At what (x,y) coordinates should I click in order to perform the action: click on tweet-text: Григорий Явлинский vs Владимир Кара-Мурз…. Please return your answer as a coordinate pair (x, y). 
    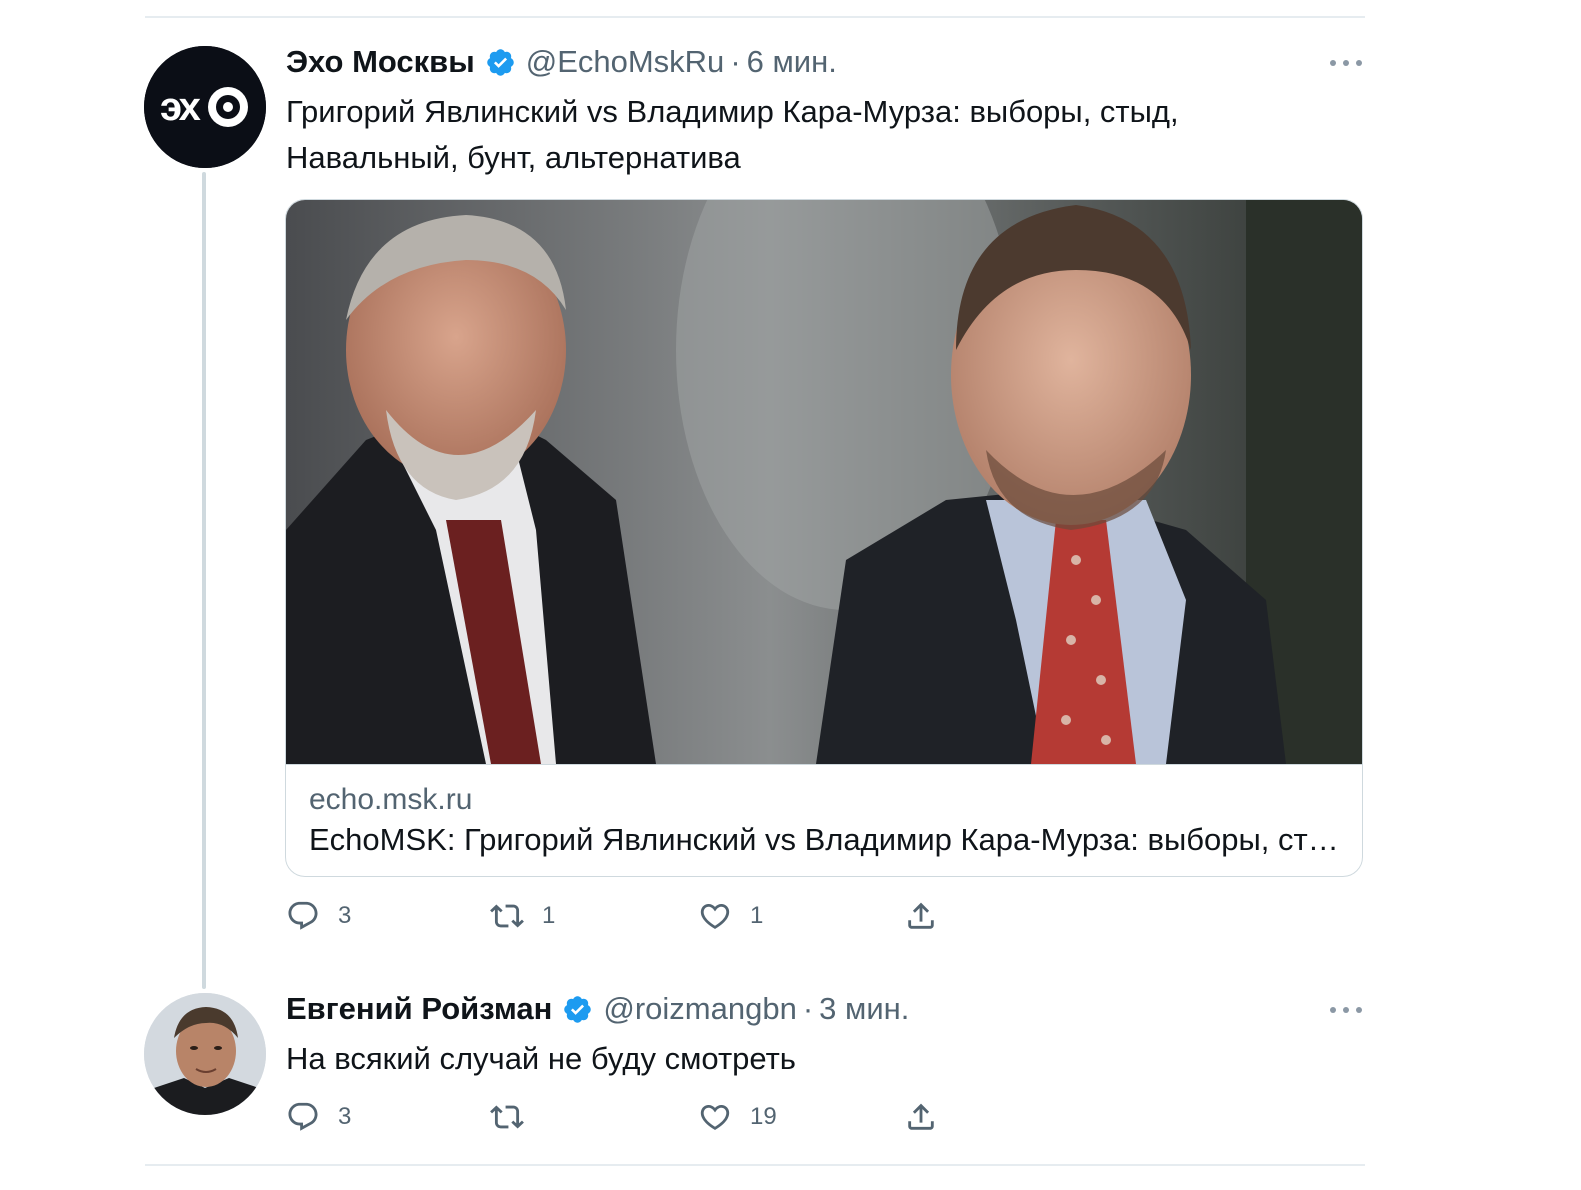
    Looking at the image, I should click on (732, 134).